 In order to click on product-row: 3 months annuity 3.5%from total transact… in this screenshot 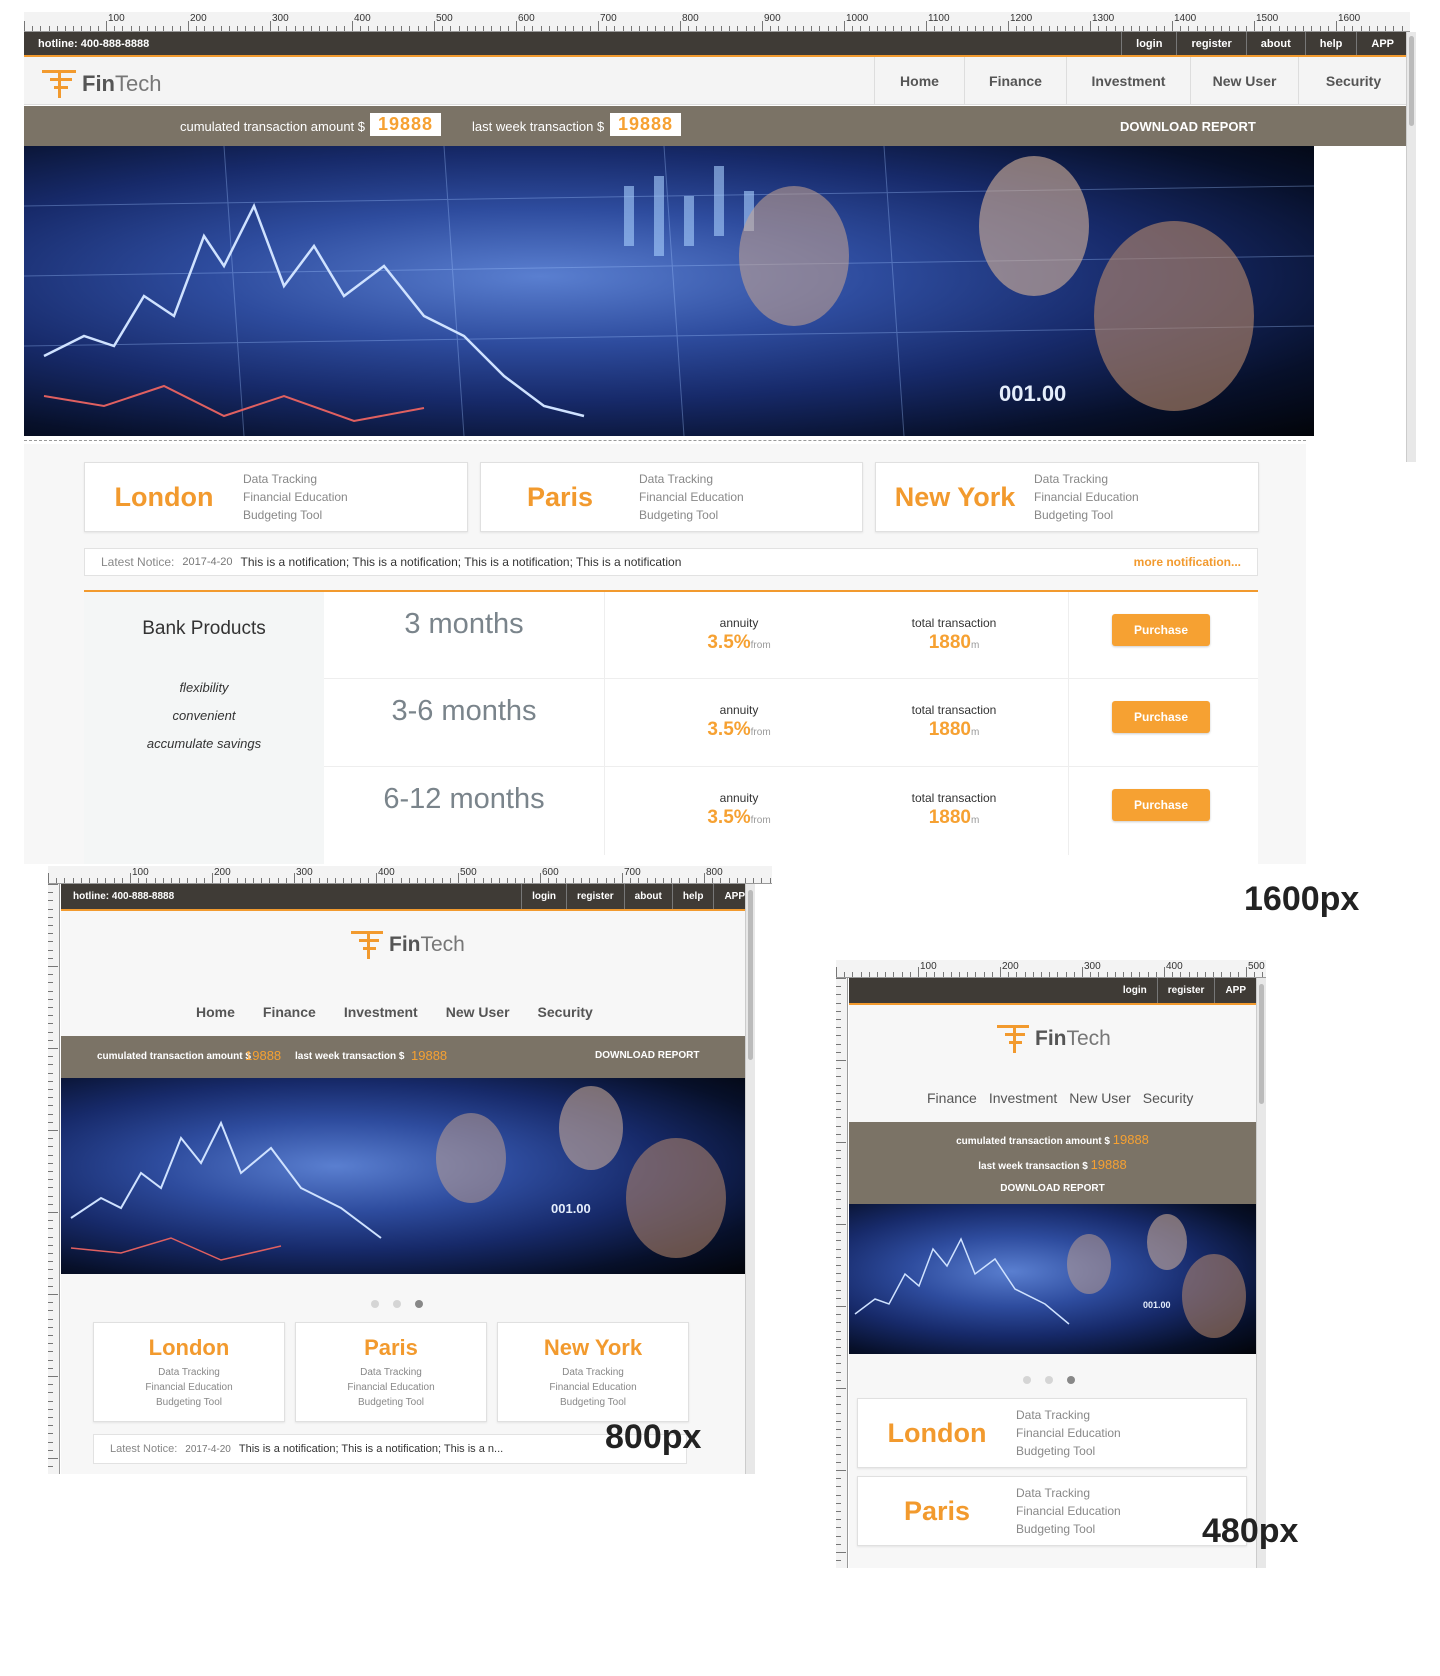, I will do `click(791, 635)`.